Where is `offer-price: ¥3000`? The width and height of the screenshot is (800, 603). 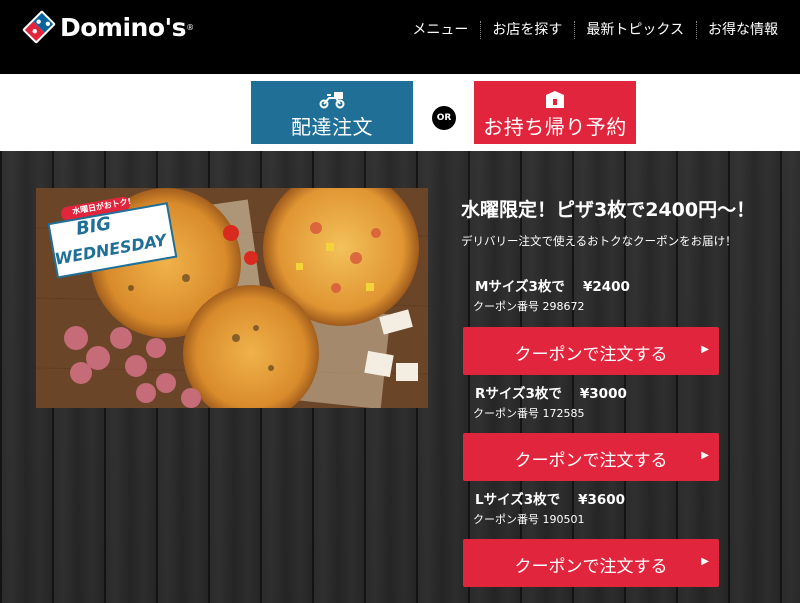
offer-price: ¥3000 is located at coordinates (603, 394).